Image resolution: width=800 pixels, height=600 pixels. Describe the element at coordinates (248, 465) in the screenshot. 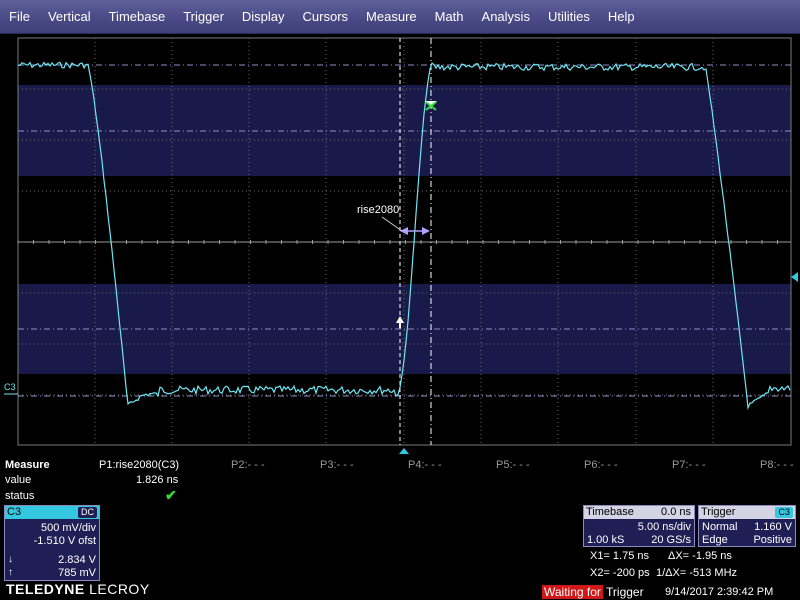

I see `measure-p2-label: P2:- - -` at that location.